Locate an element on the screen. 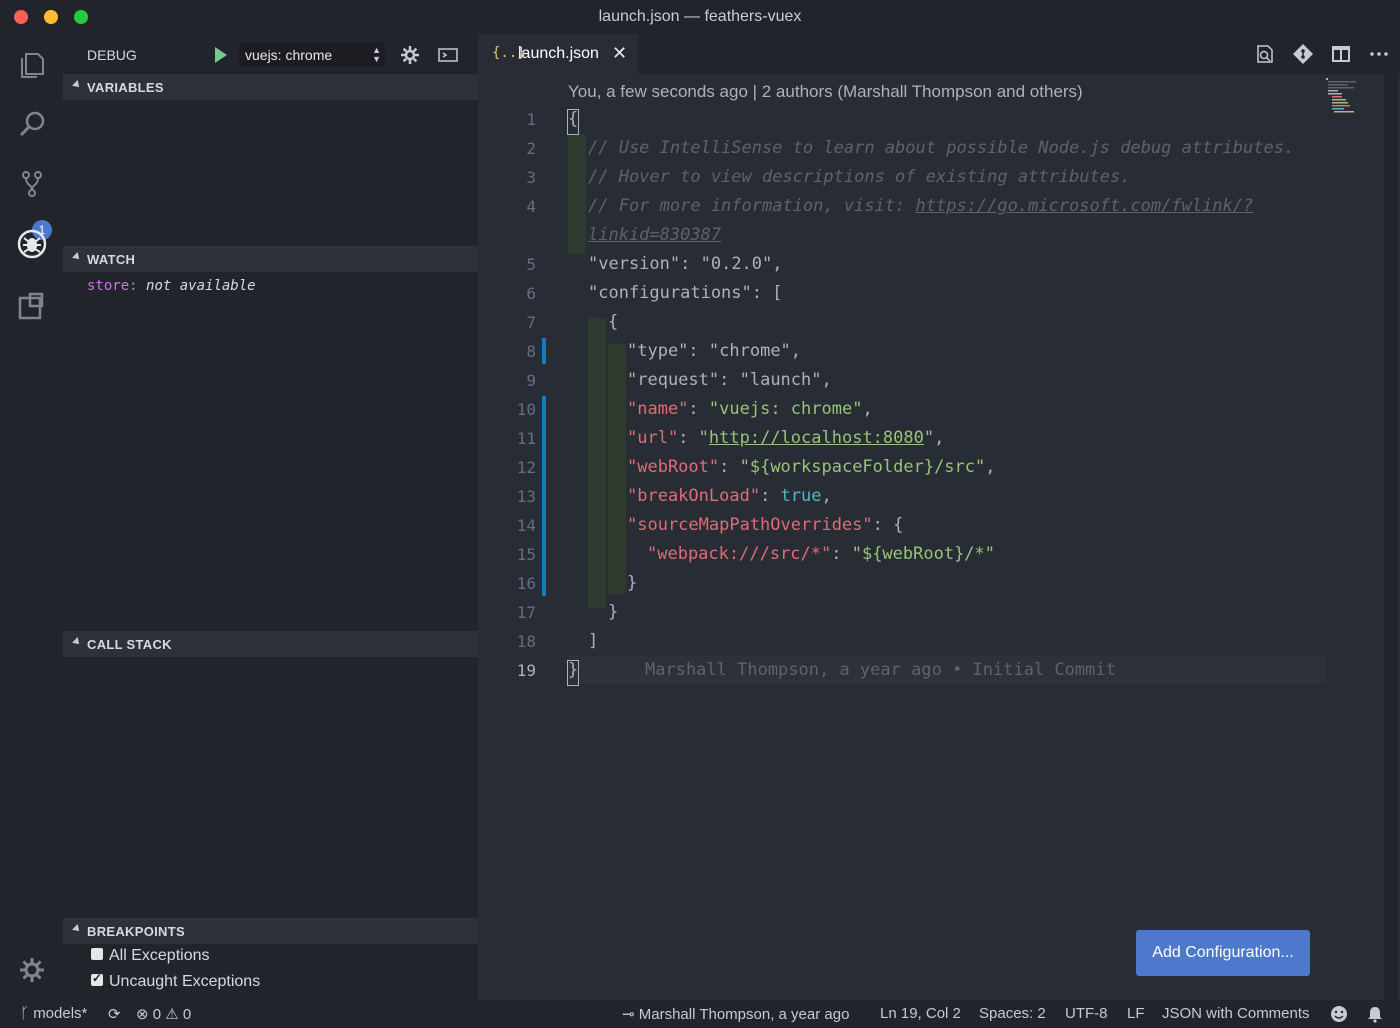 This screenshot has height=1028, width=1400. sync-icon: ⟳ is located at coordinates (114, 1014).